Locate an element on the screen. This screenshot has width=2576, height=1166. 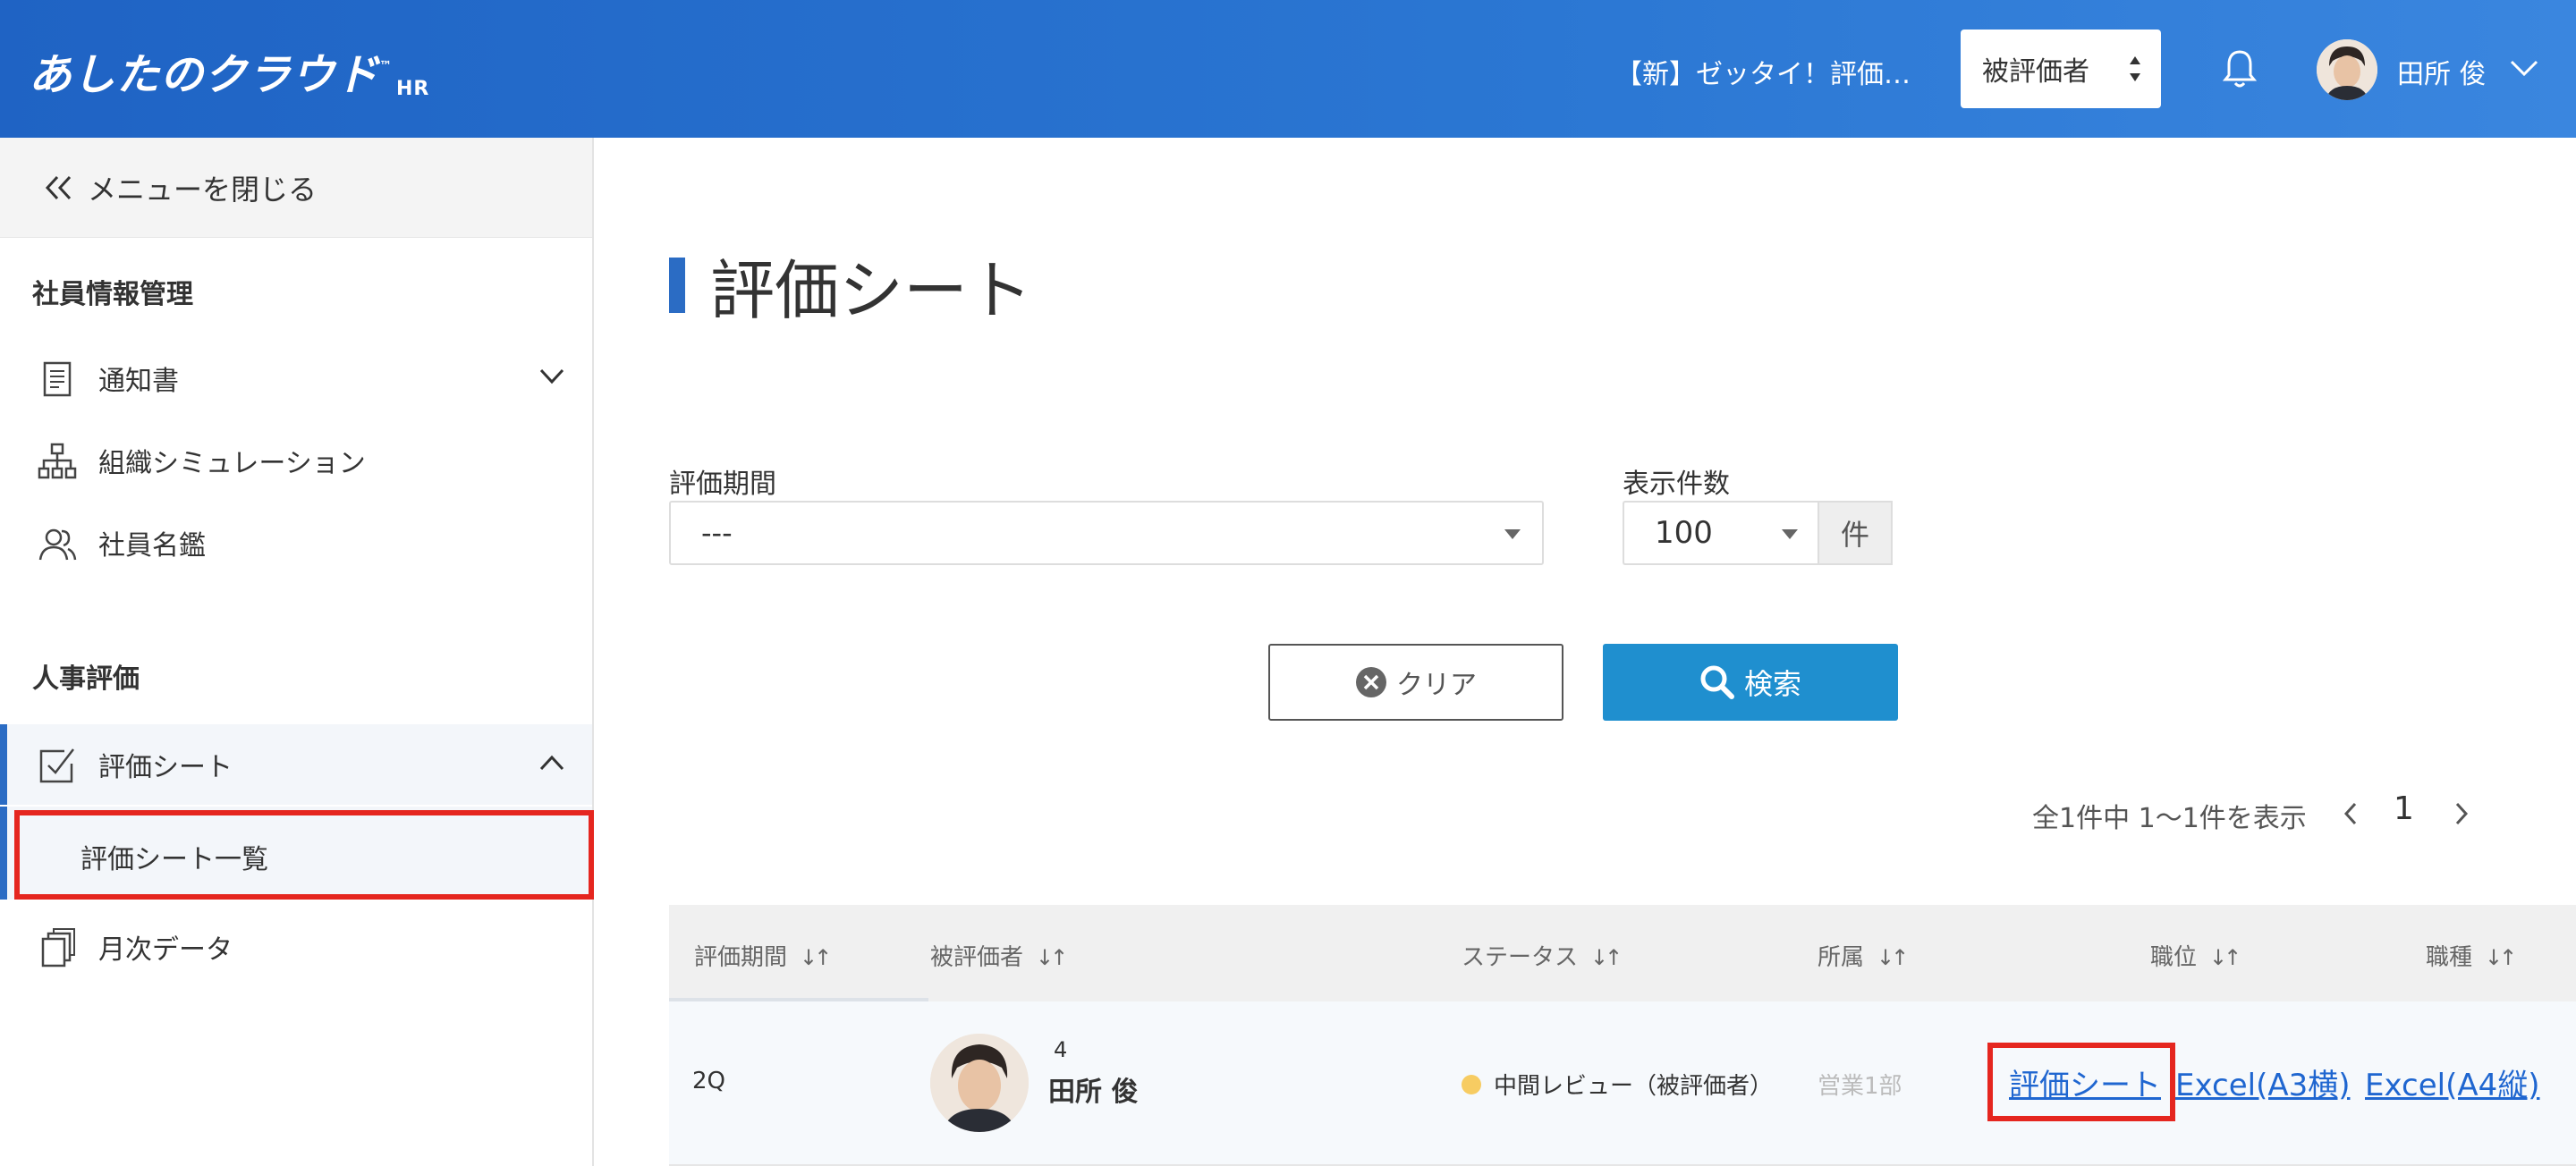
column-header-label: 評価期間 is located at coordinates (741, 957).